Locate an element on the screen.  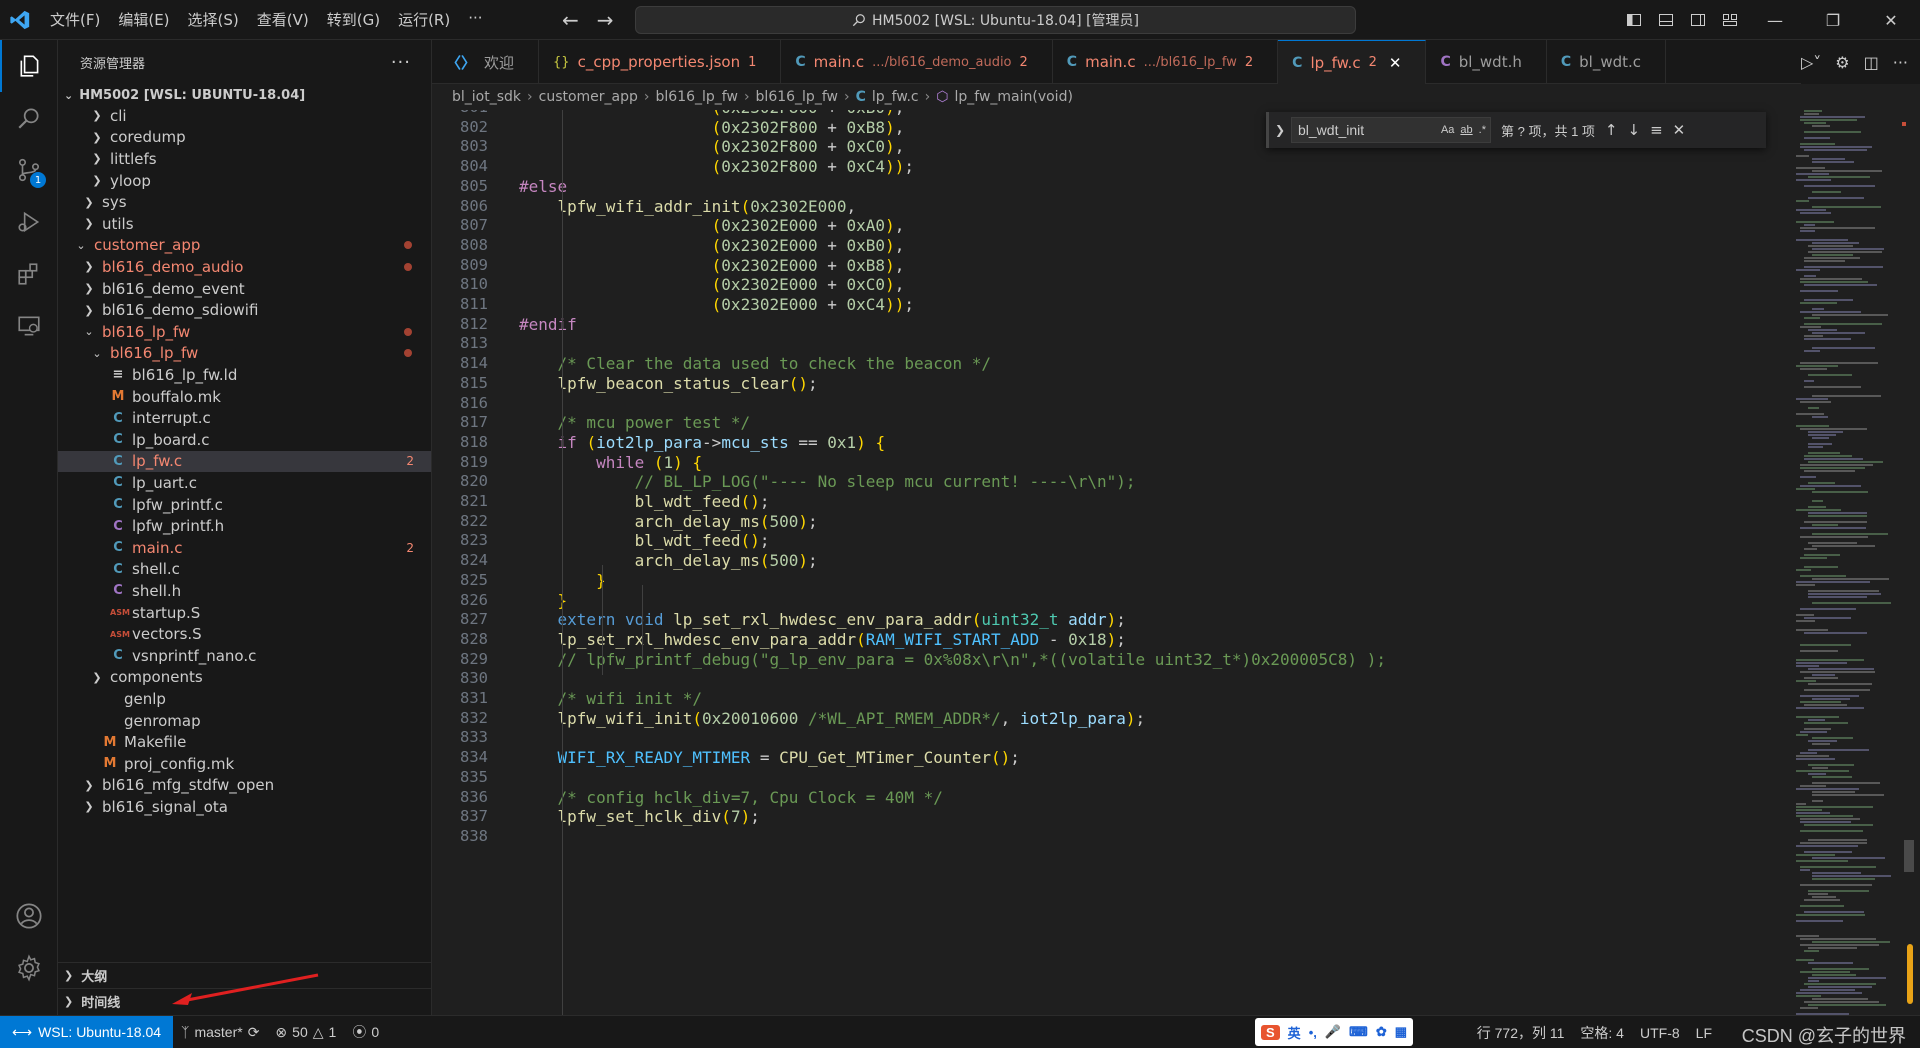
file-item: ASM startup.S is located at coordinates (244, 613).